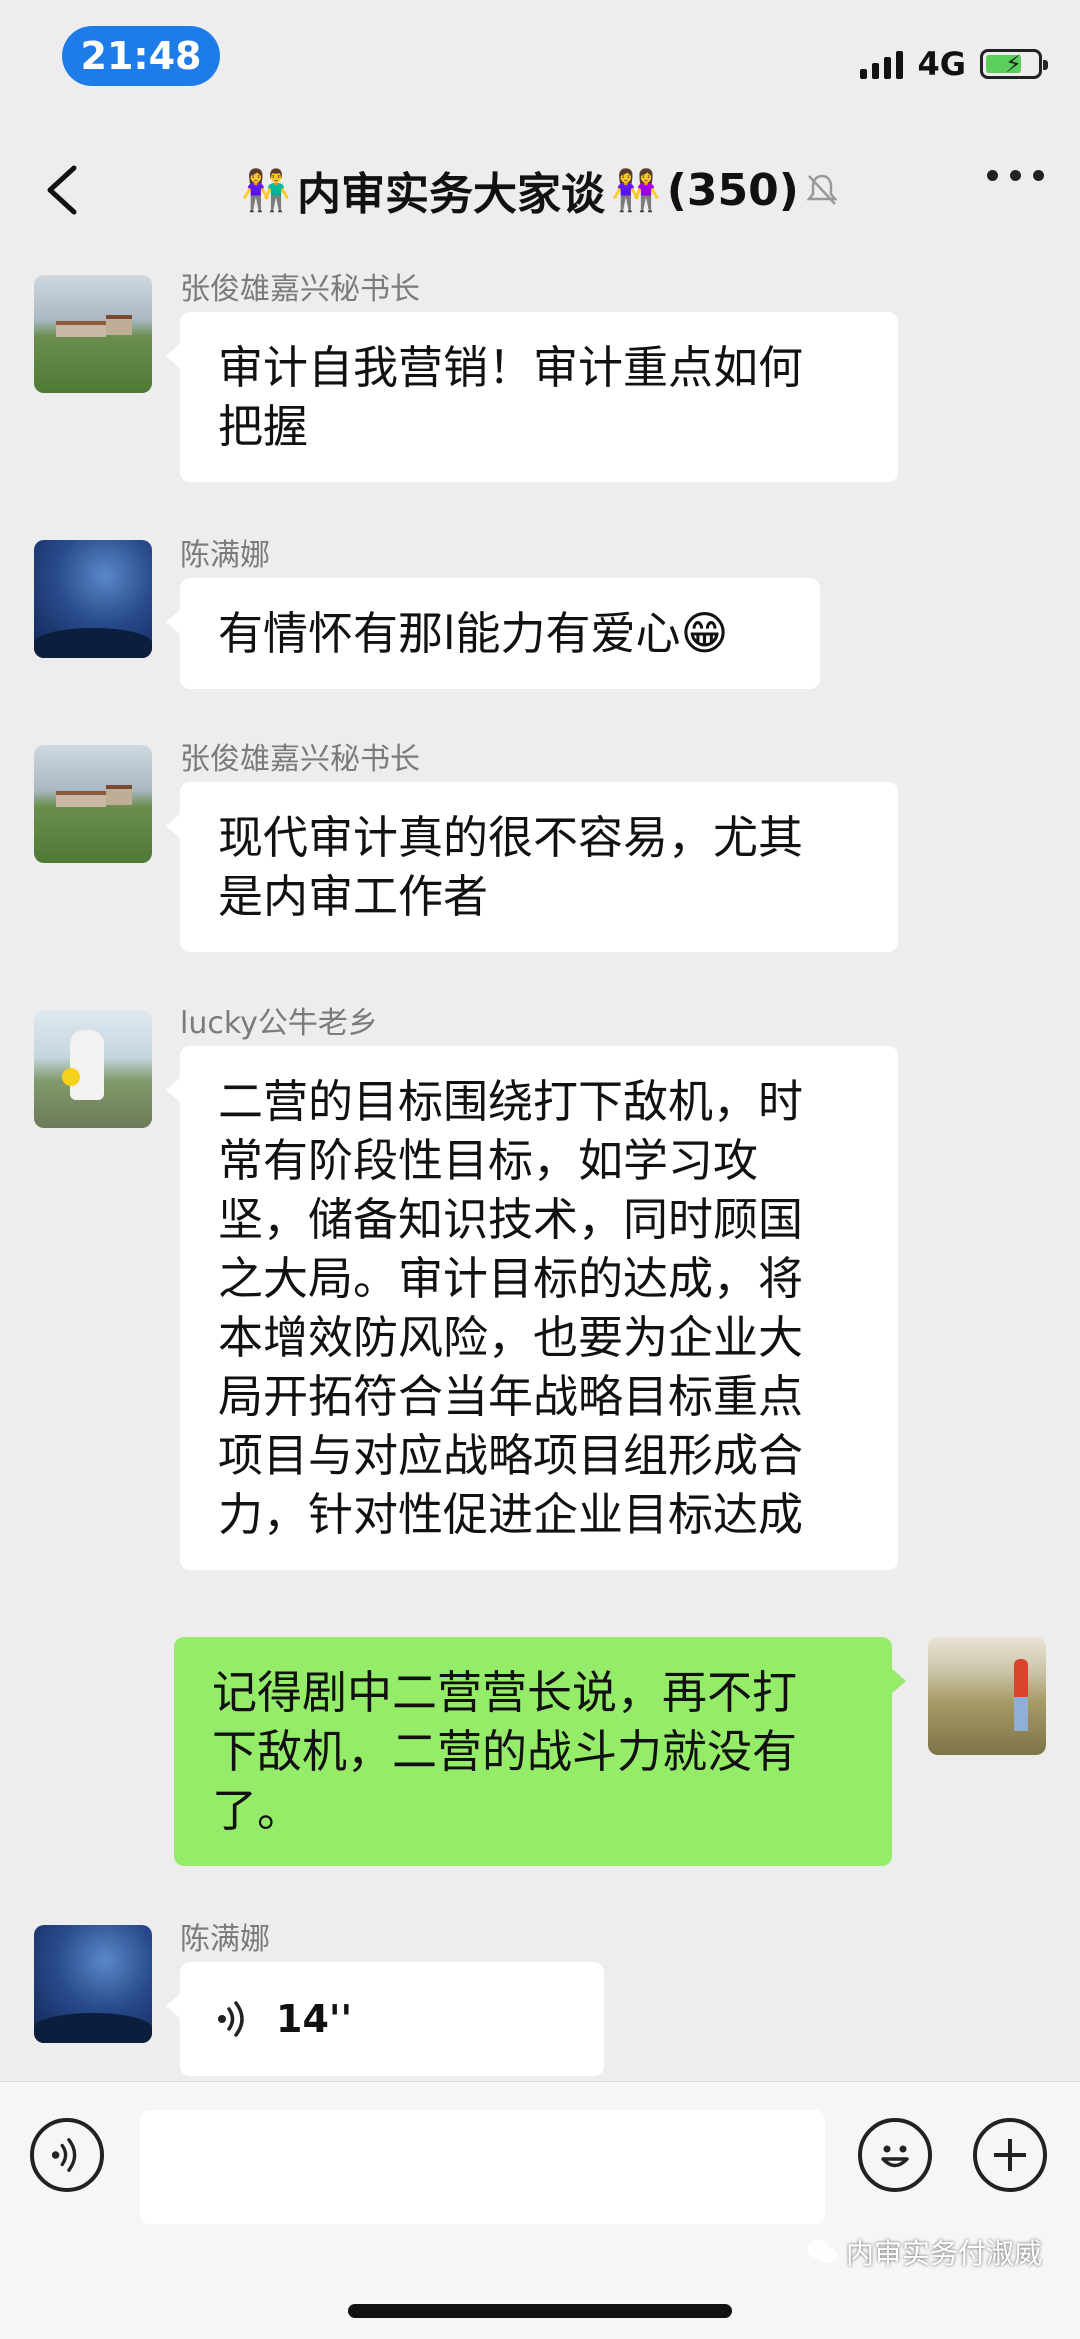 This screenshot has height=2339, width=1080. Describe the element at coordinates (482, 2167) in the screenshot. I see `message-input` at that location.